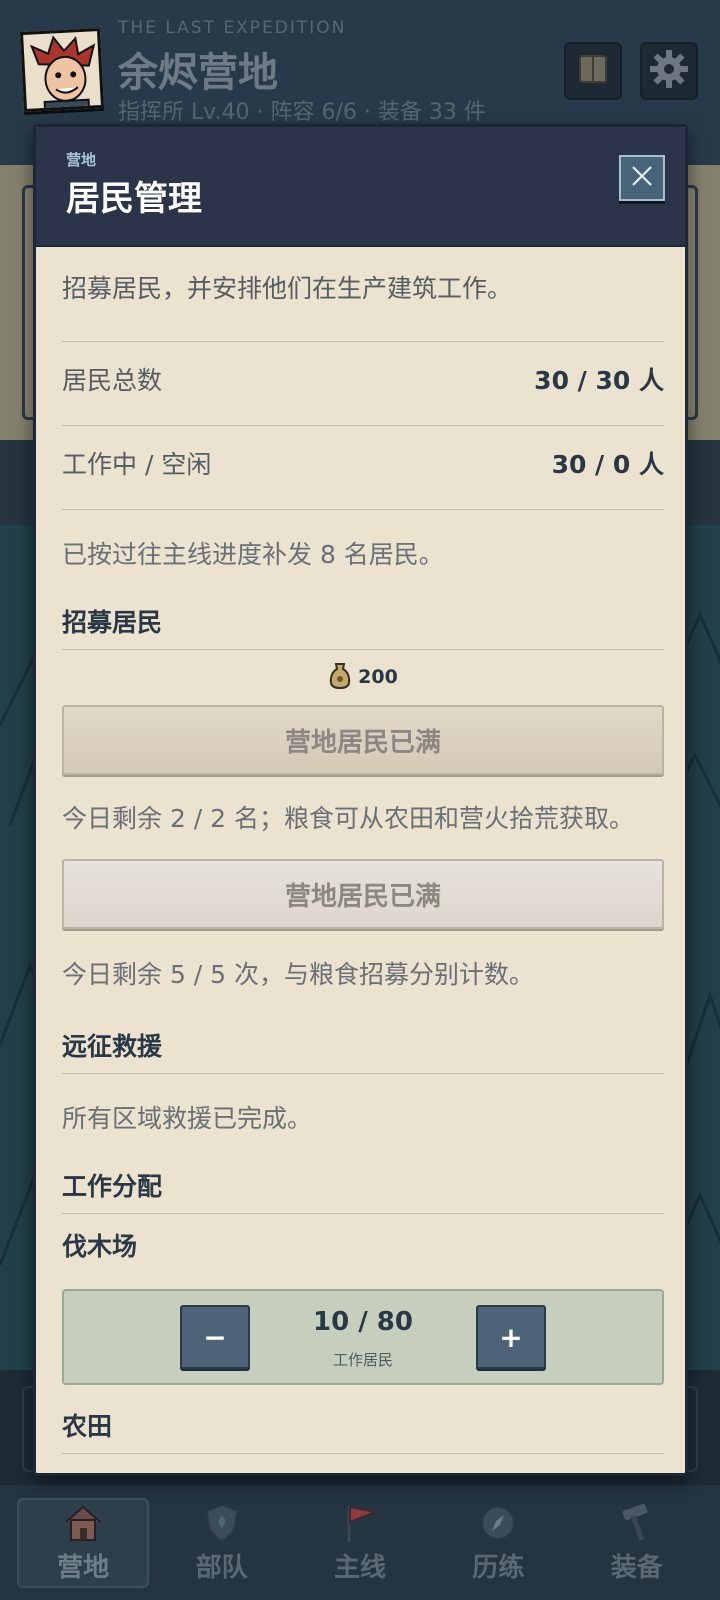 Image resolution: width=720 pixels, height=1600 pixels. I want to click on camp-name: 余烬营地, so click(198, 73).